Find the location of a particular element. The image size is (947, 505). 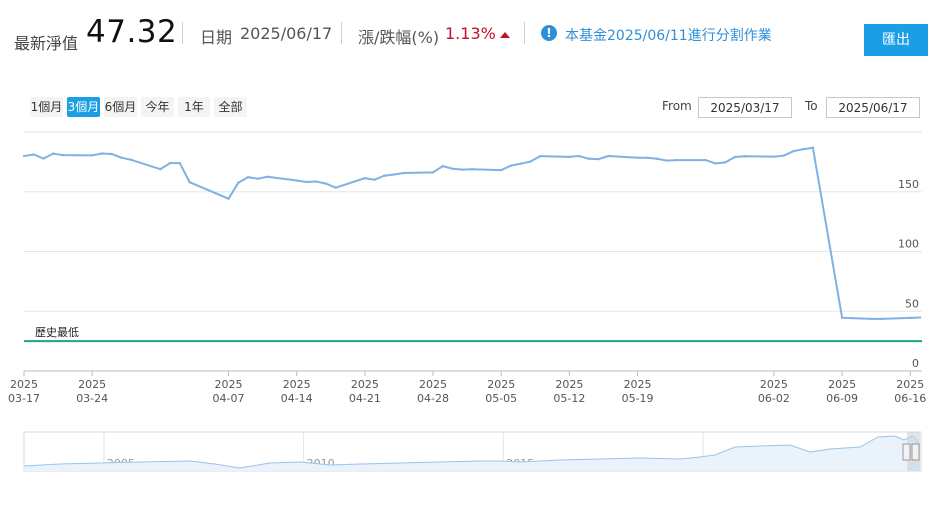

y-tick-label: 50 is located at coordinates (912, 303).